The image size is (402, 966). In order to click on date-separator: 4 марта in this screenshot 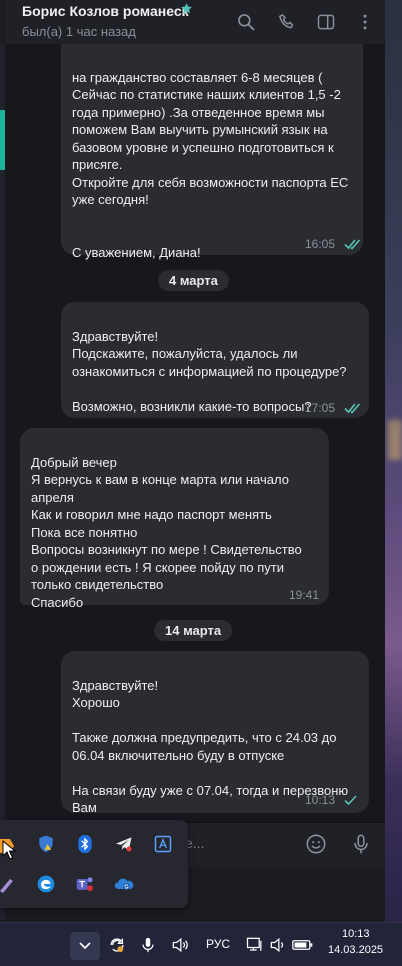, I will do `click(193, 280)`.